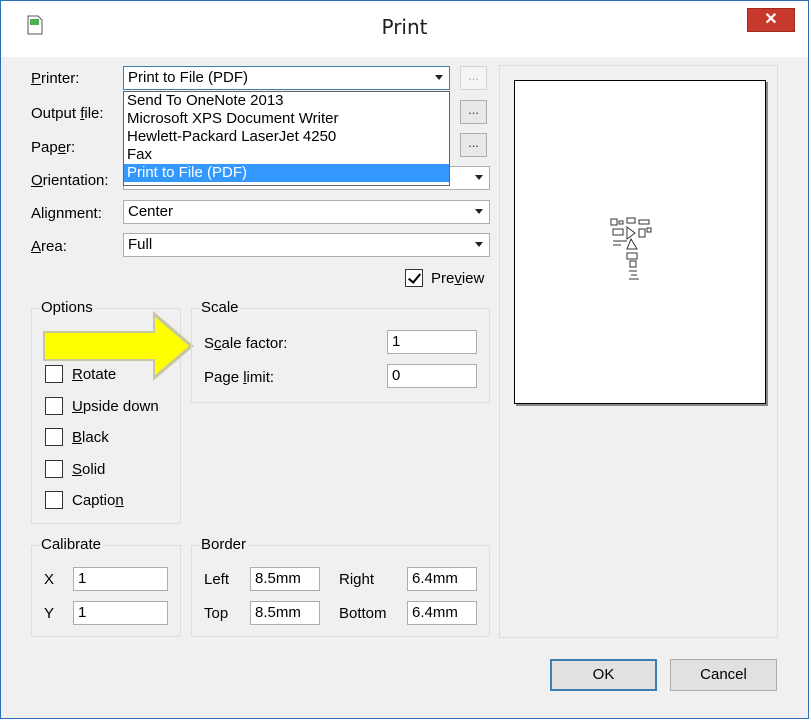  What do you see at coordinates (217, 579) in the screenshot?
I see `border-left-label: Left` at bounding box center [217, 579].